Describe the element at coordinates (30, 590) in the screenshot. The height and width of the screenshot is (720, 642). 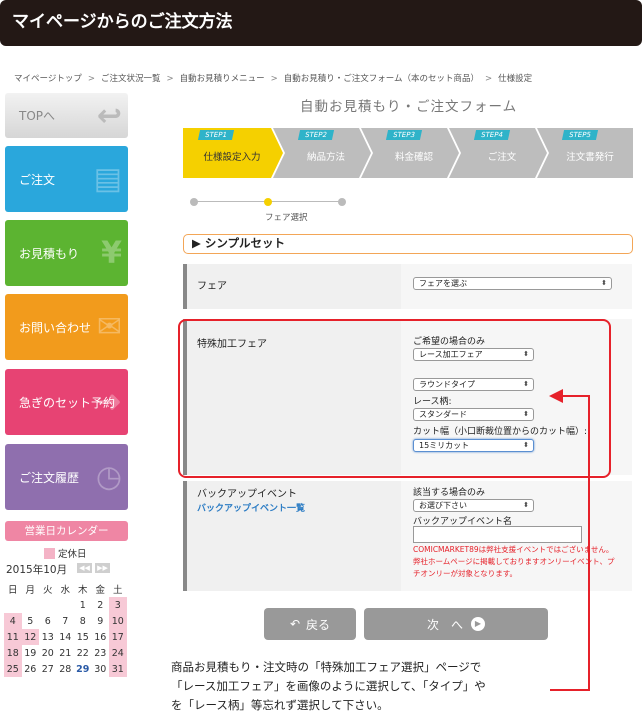
I see `weekday: 月` at that location.